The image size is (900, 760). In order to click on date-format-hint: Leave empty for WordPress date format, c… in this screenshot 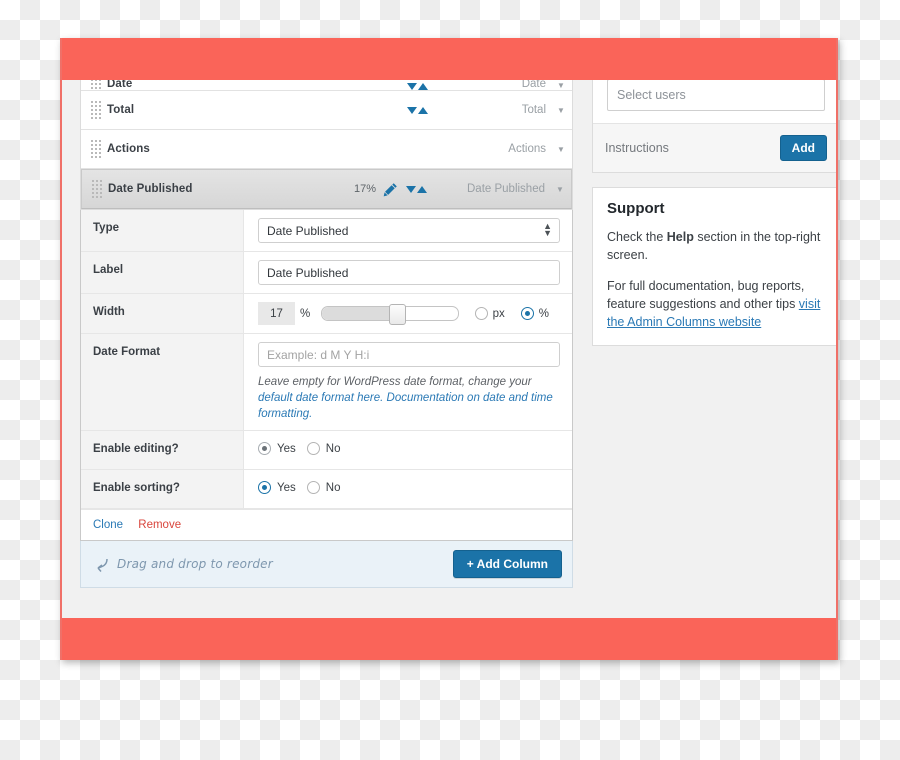, I will do `click(408, 398)`.